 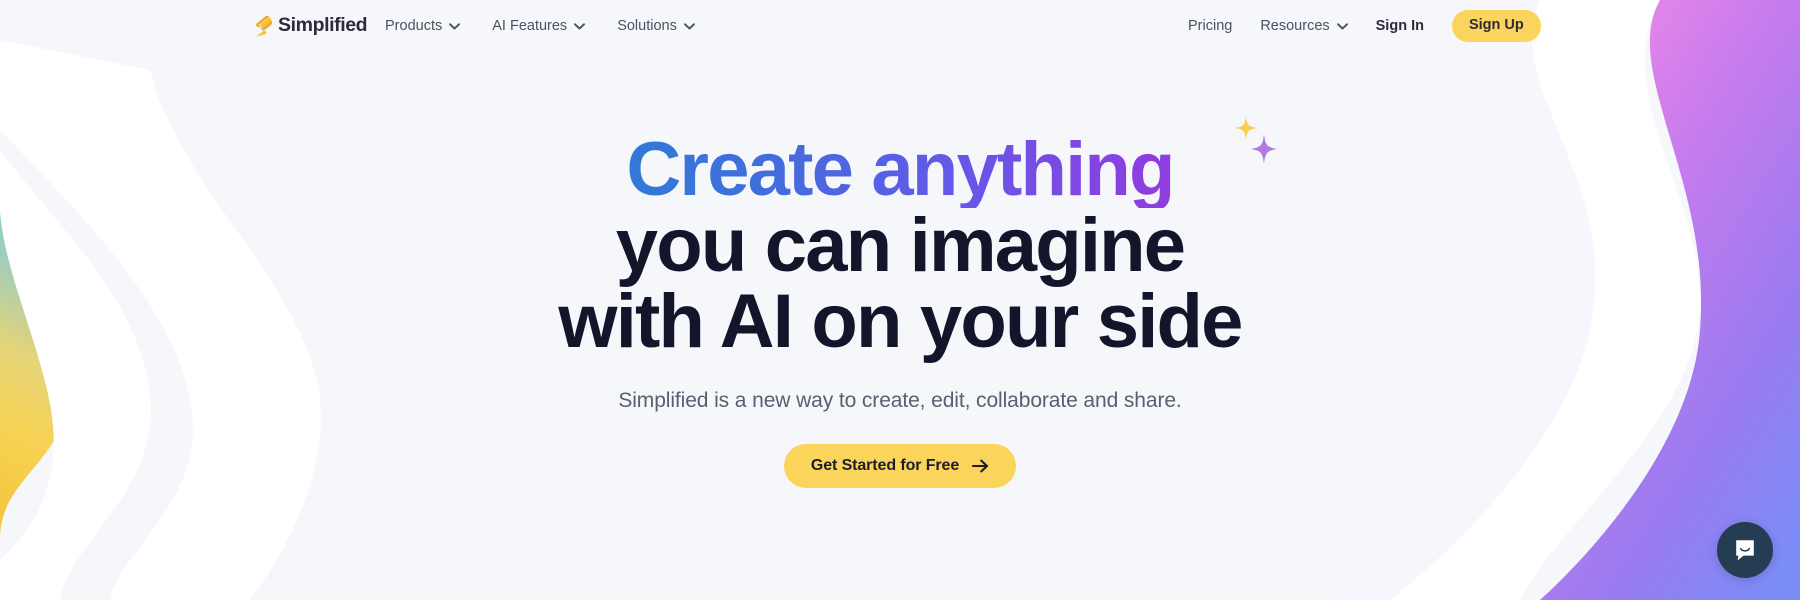 I want to click on nav-item-products-label: Products, so click(x=414, y=25).